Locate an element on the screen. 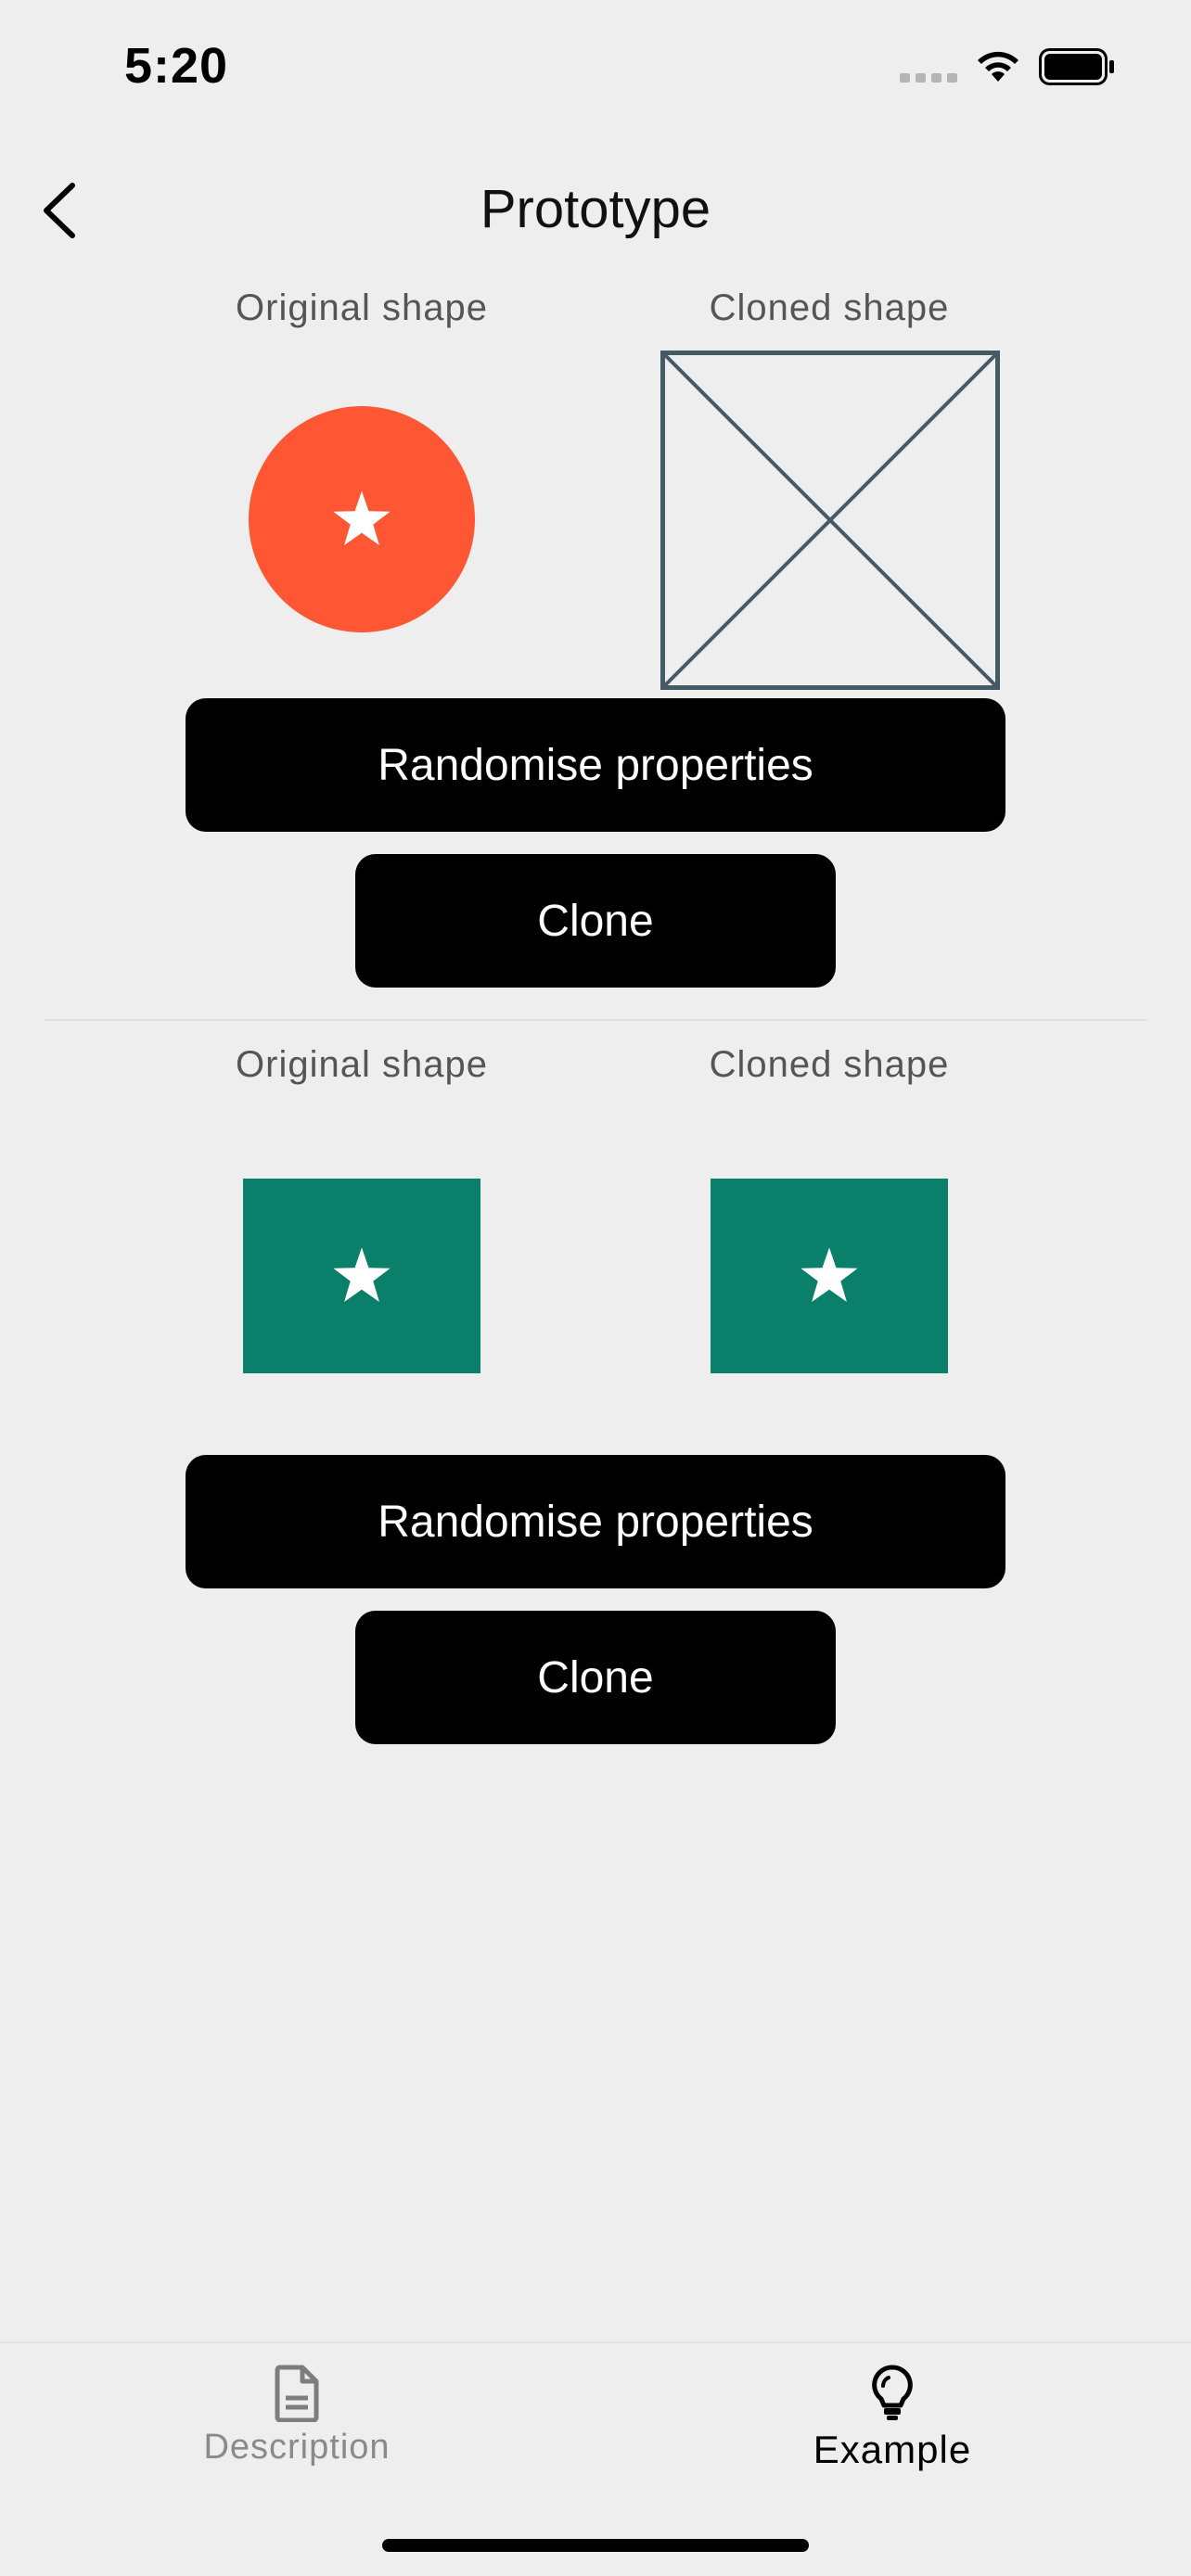 This screenshot has height=2576, width=1191. original-circle-shape is located at coordinates (362, 519).